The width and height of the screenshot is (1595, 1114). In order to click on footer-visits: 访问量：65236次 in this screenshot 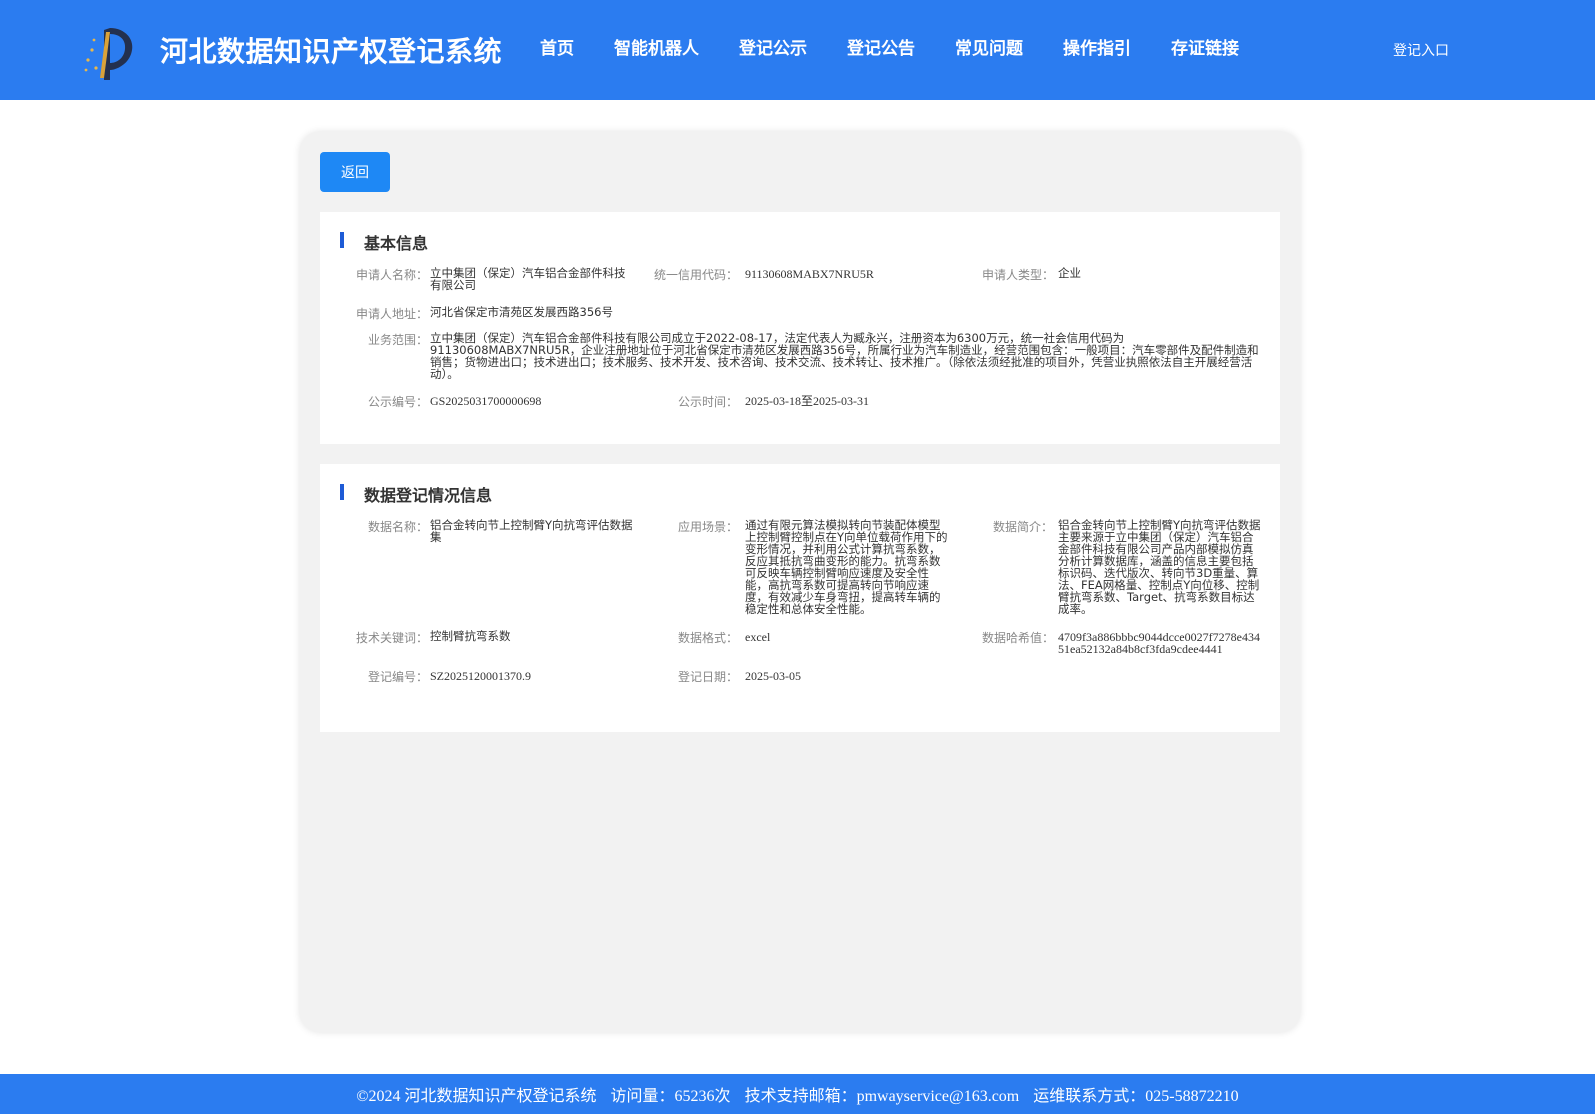, I will do `click(670, 1096)`.